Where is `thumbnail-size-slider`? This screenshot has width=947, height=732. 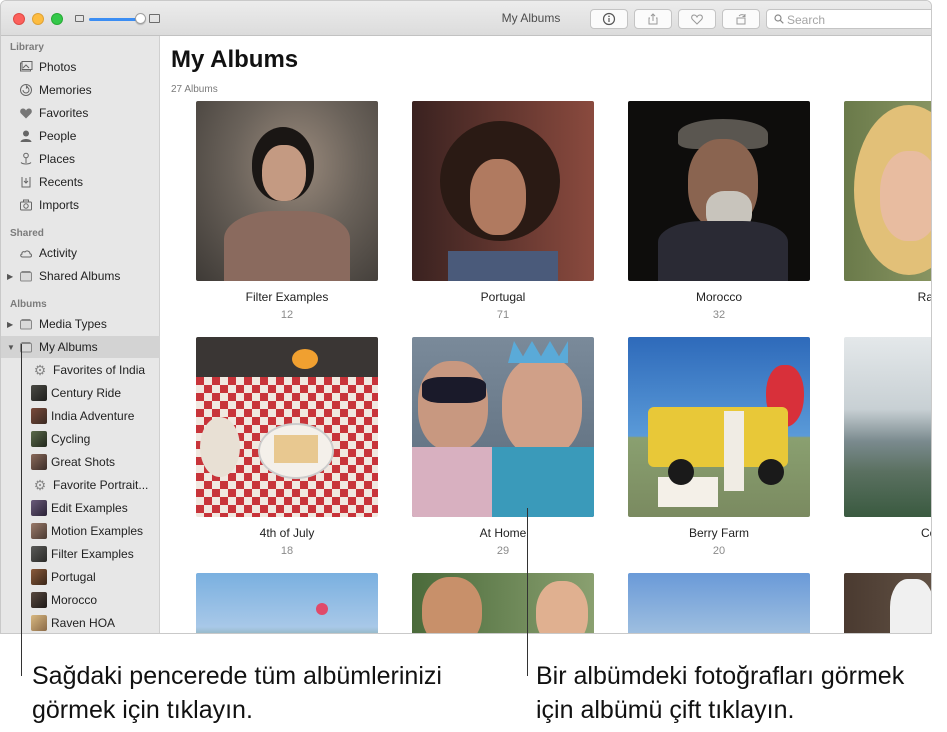
thumbnail-size-slider is located at coordinates (118, 19).